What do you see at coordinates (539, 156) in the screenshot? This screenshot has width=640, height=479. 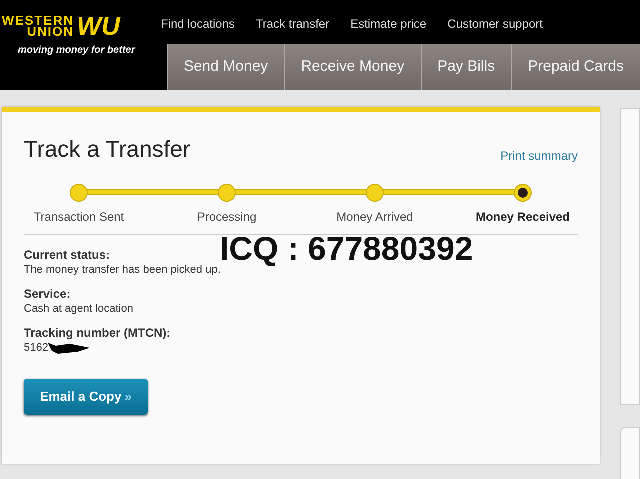 I see `print-summary-link: Print summary` at bounding box center [539, 156].